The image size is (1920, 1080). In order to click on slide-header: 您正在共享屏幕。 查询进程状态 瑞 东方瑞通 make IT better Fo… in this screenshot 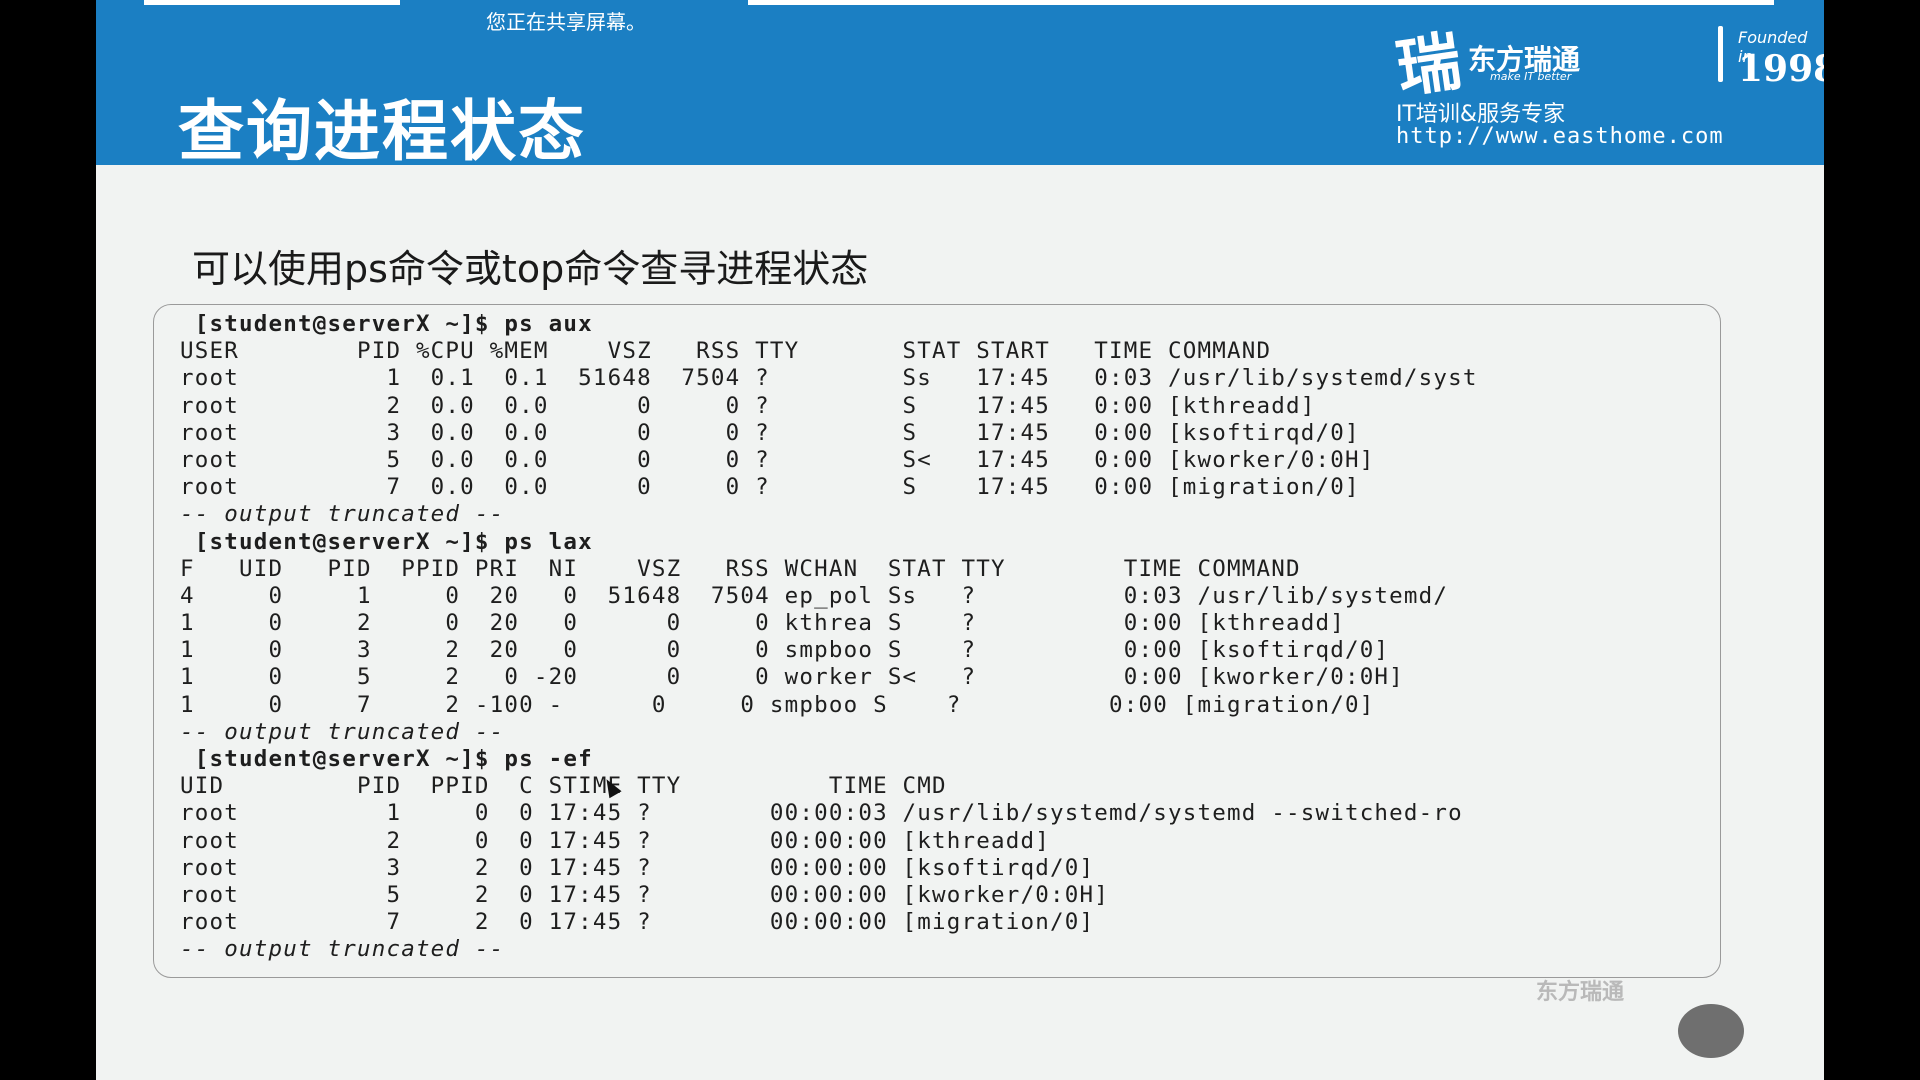, I will do `click(960, 85)`.